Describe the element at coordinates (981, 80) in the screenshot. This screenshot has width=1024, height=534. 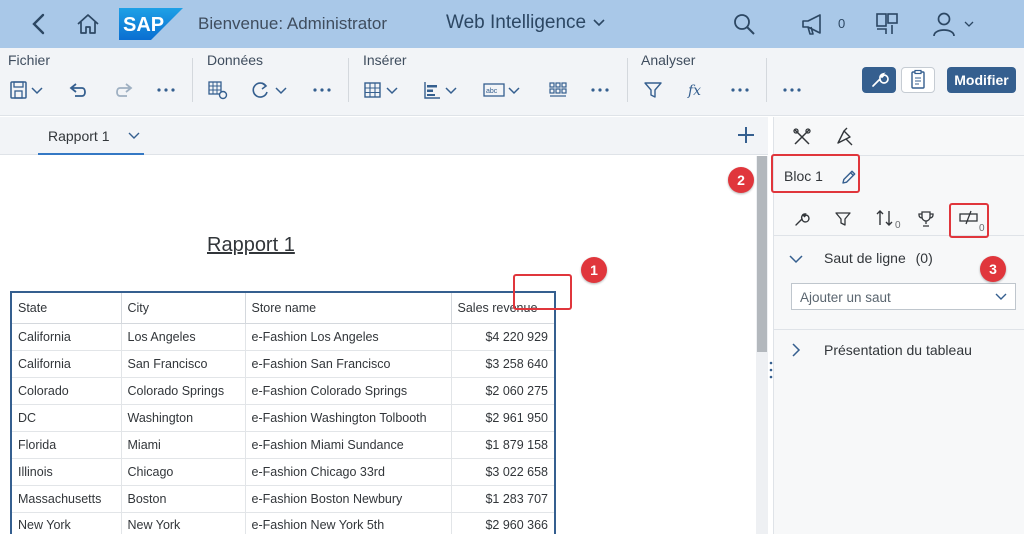
I see `modify-button: Modifier` at that location.